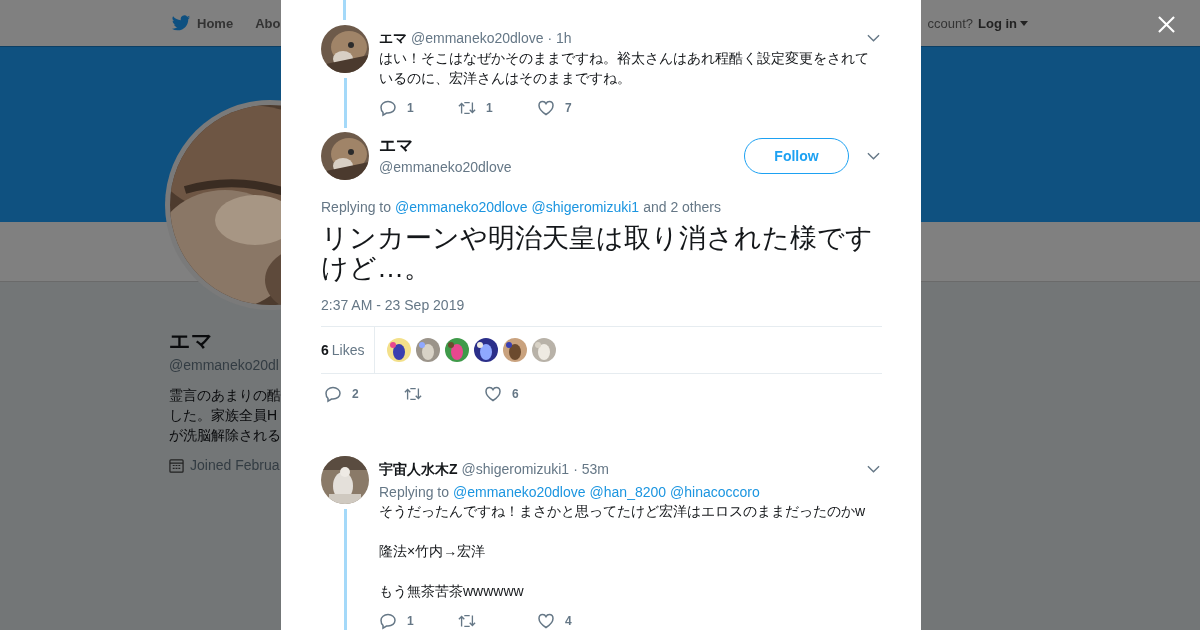 This screenshot has height=630, width=1200. Describe the element at coordinates (224, 365) in the screenshot. I see `profile-handle: @emmaneko20dl` at that location.